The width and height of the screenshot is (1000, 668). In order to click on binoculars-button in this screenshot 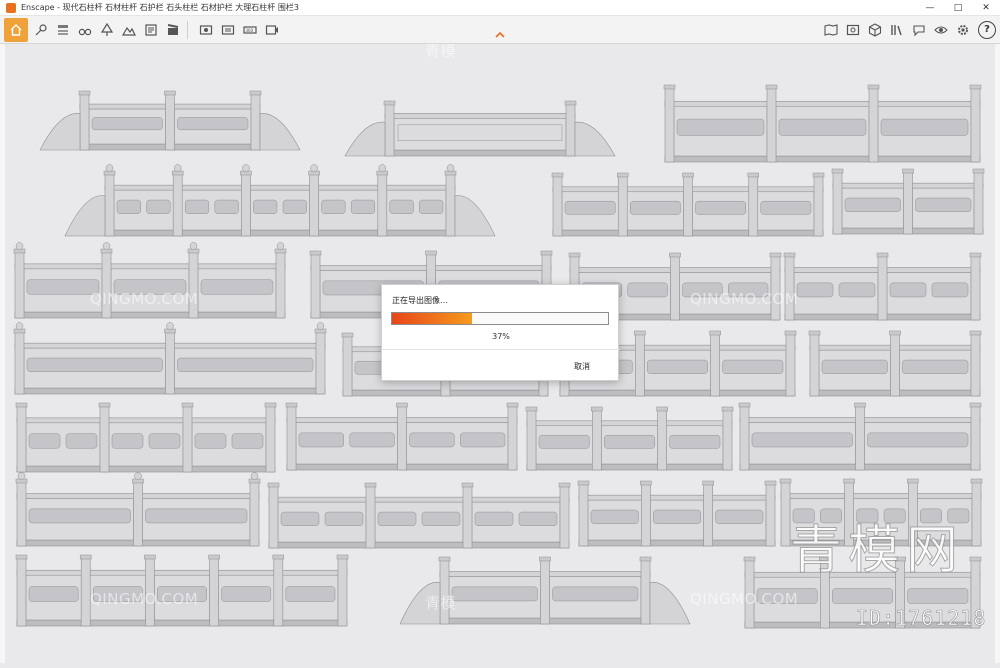, I will do `click(85, 30)`.